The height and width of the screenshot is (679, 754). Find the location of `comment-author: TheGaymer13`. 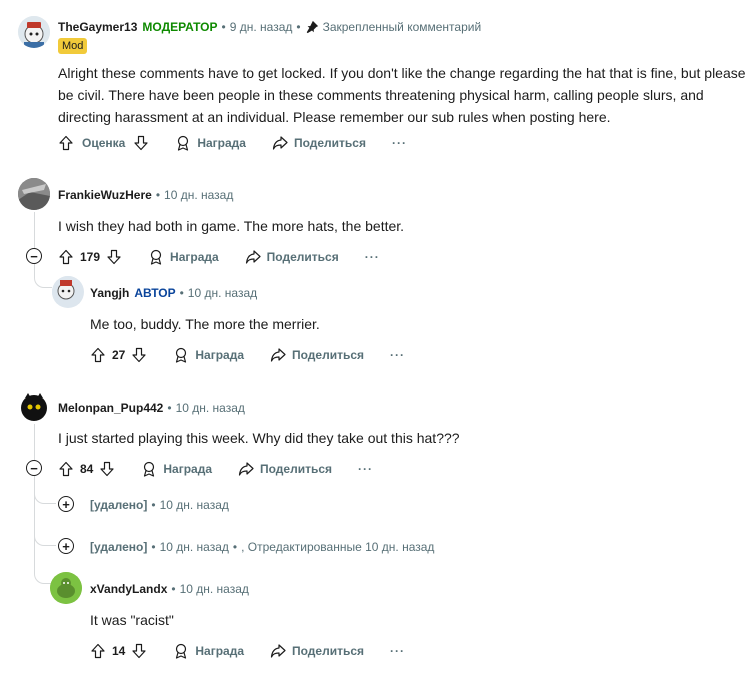

comment-author: TheGaymer13 is located at coordinates (97, 27).